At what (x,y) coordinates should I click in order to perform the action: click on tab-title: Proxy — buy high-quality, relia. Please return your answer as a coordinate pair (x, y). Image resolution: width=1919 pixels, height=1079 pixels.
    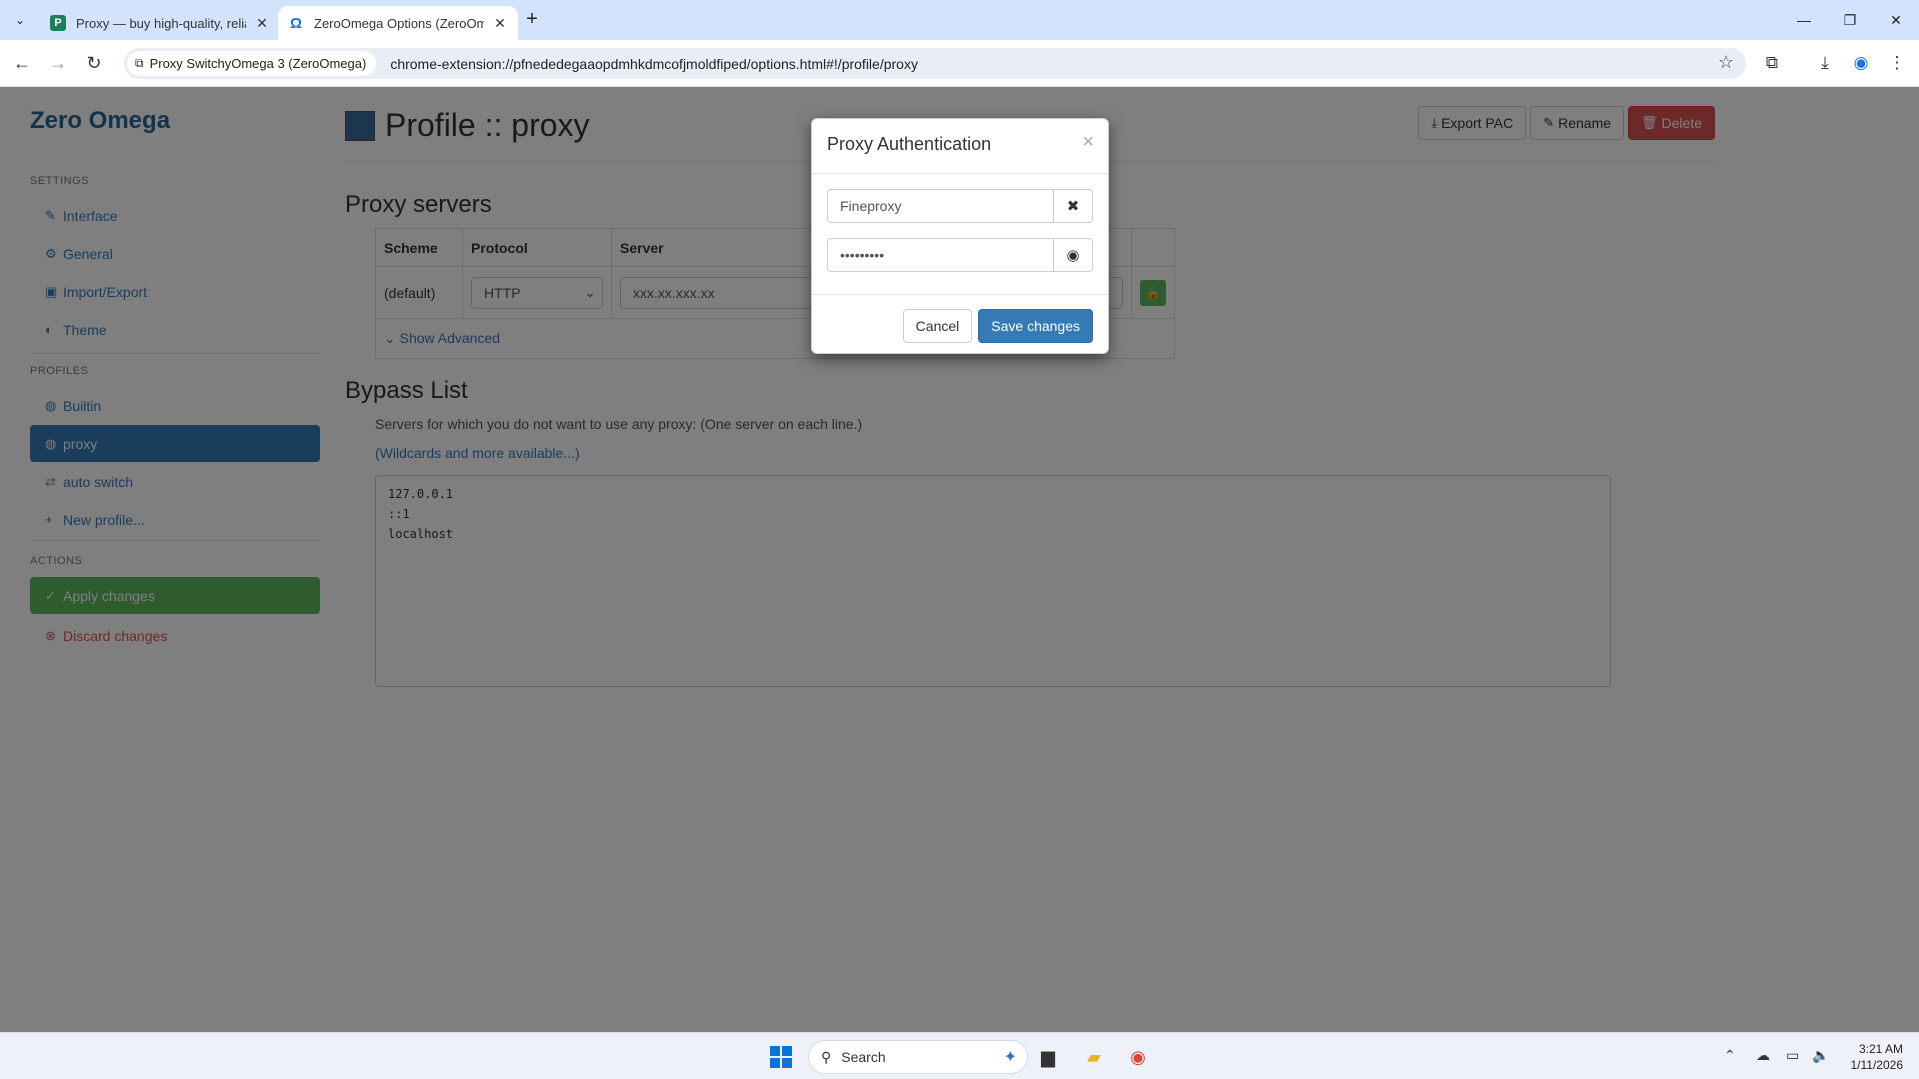
    Looking at the image, I should click on (161, 23).